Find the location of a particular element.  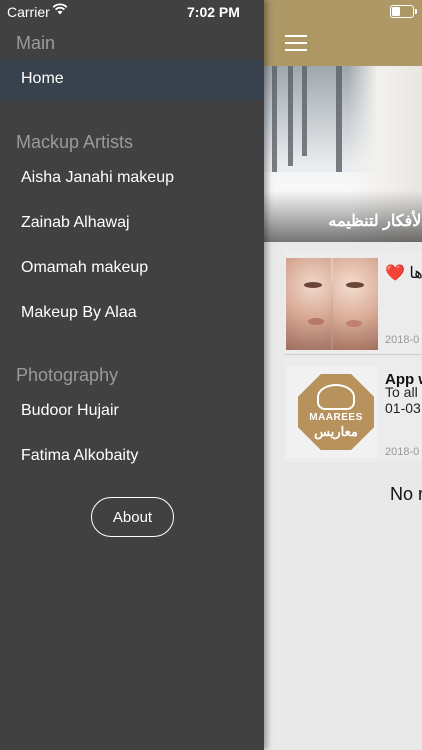

status-bar-right is located at coordinates (343, 11).